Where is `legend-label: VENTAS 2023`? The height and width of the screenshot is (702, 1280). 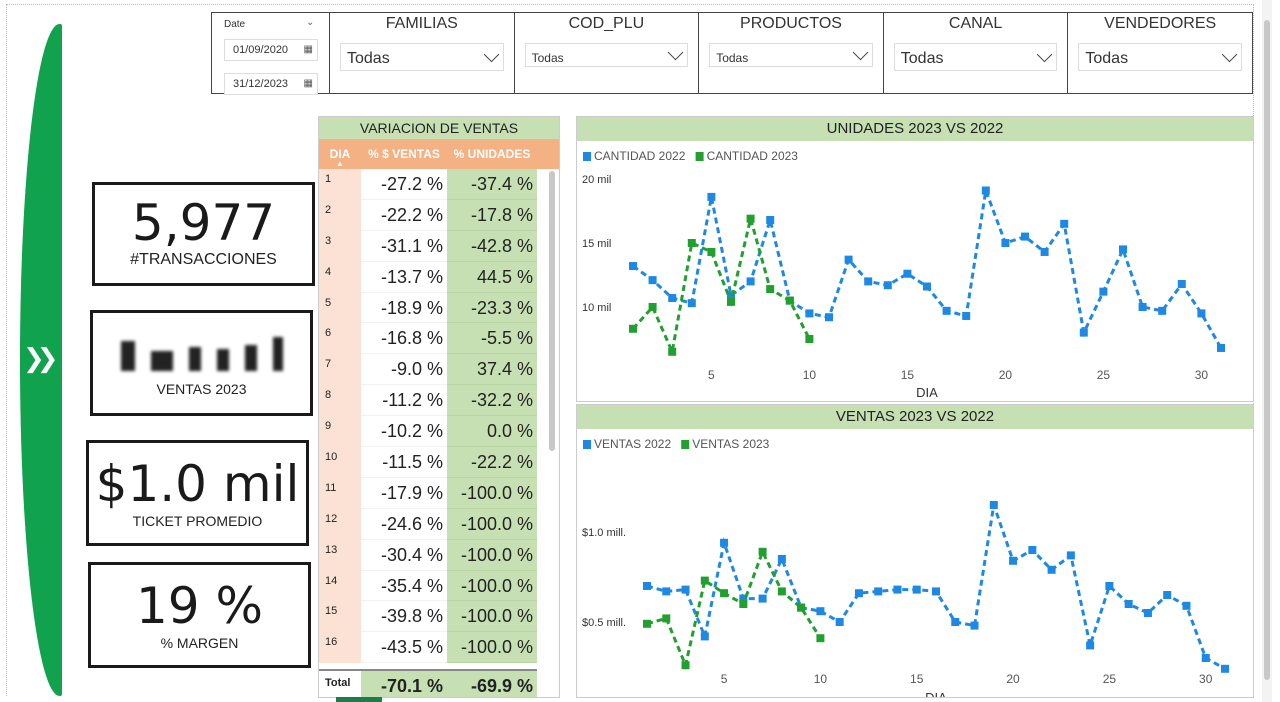 legend-label: VENTAS 2023 is located at coordinates (730, 444).